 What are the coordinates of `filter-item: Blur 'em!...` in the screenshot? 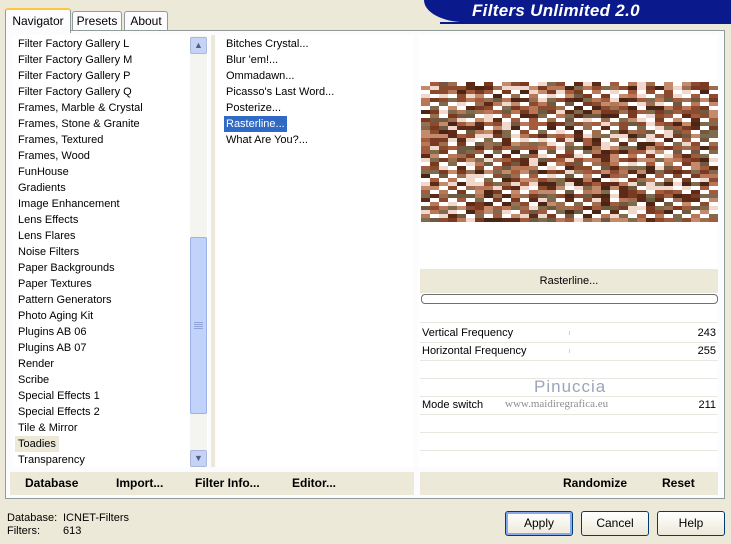 It's located at (252, 60).